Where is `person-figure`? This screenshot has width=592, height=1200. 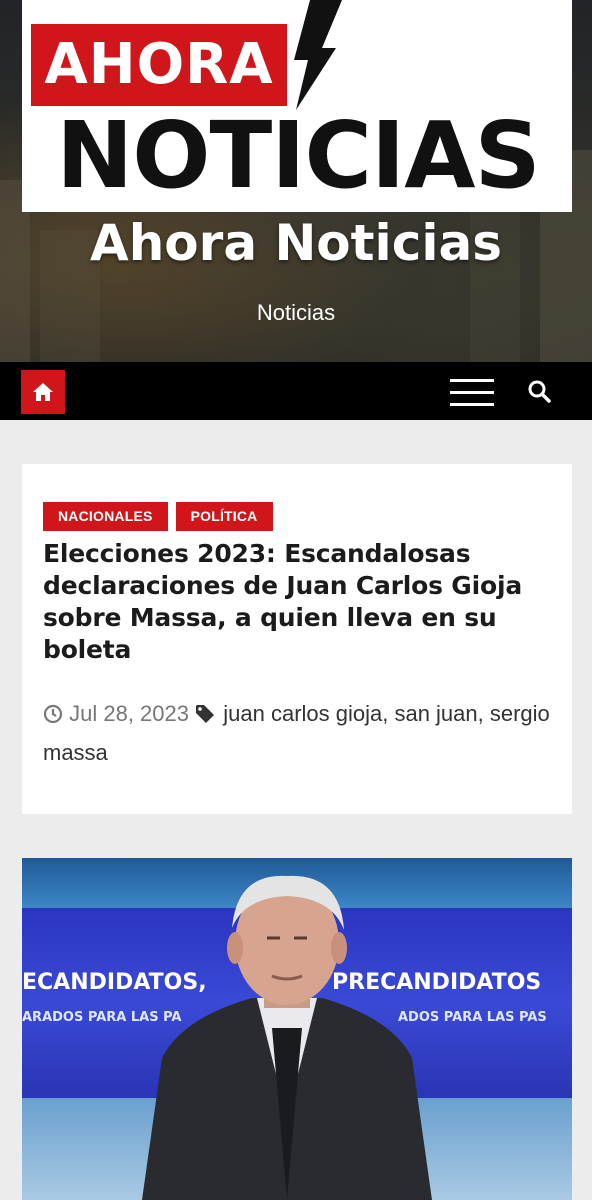
person-figure is located at coordinates (287, 1037).